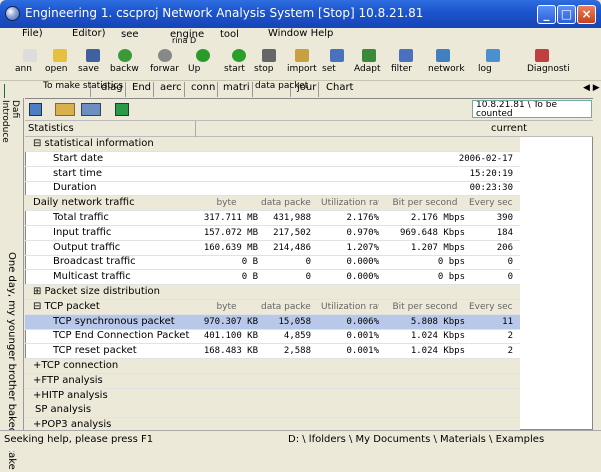 This screenshot has width=601, height=472. What do you see at coordinates (165, 55) in the screenshot?
I see `forward-arrow-icon` at bounding box center [165, 55].